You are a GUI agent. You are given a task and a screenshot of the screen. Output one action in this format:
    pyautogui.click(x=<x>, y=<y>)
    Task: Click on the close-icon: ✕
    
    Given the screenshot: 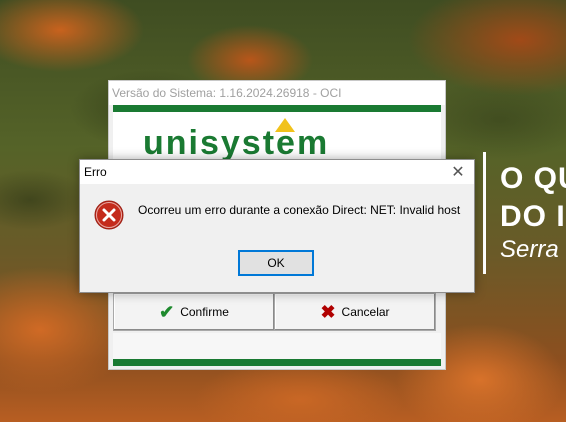 What is the action you would take?
    pyautogui.click(x=458, y=172)
    